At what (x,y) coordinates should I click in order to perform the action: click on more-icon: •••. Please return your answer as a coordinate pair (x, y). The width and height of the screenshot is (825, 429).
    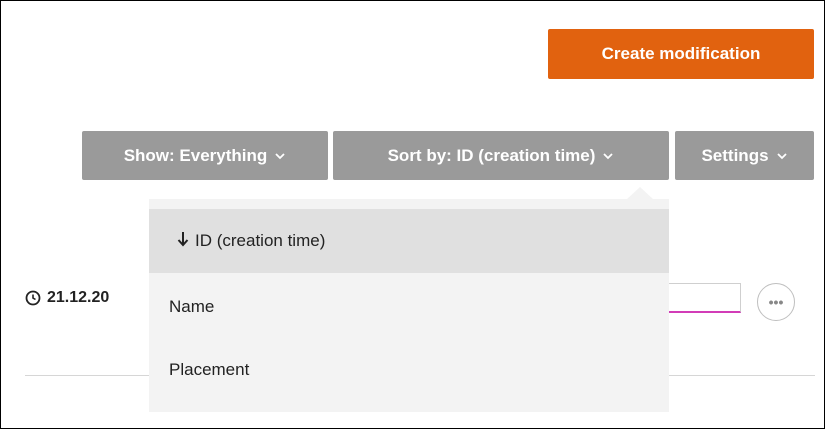
    Looking at the image, I should click on (776, 302).